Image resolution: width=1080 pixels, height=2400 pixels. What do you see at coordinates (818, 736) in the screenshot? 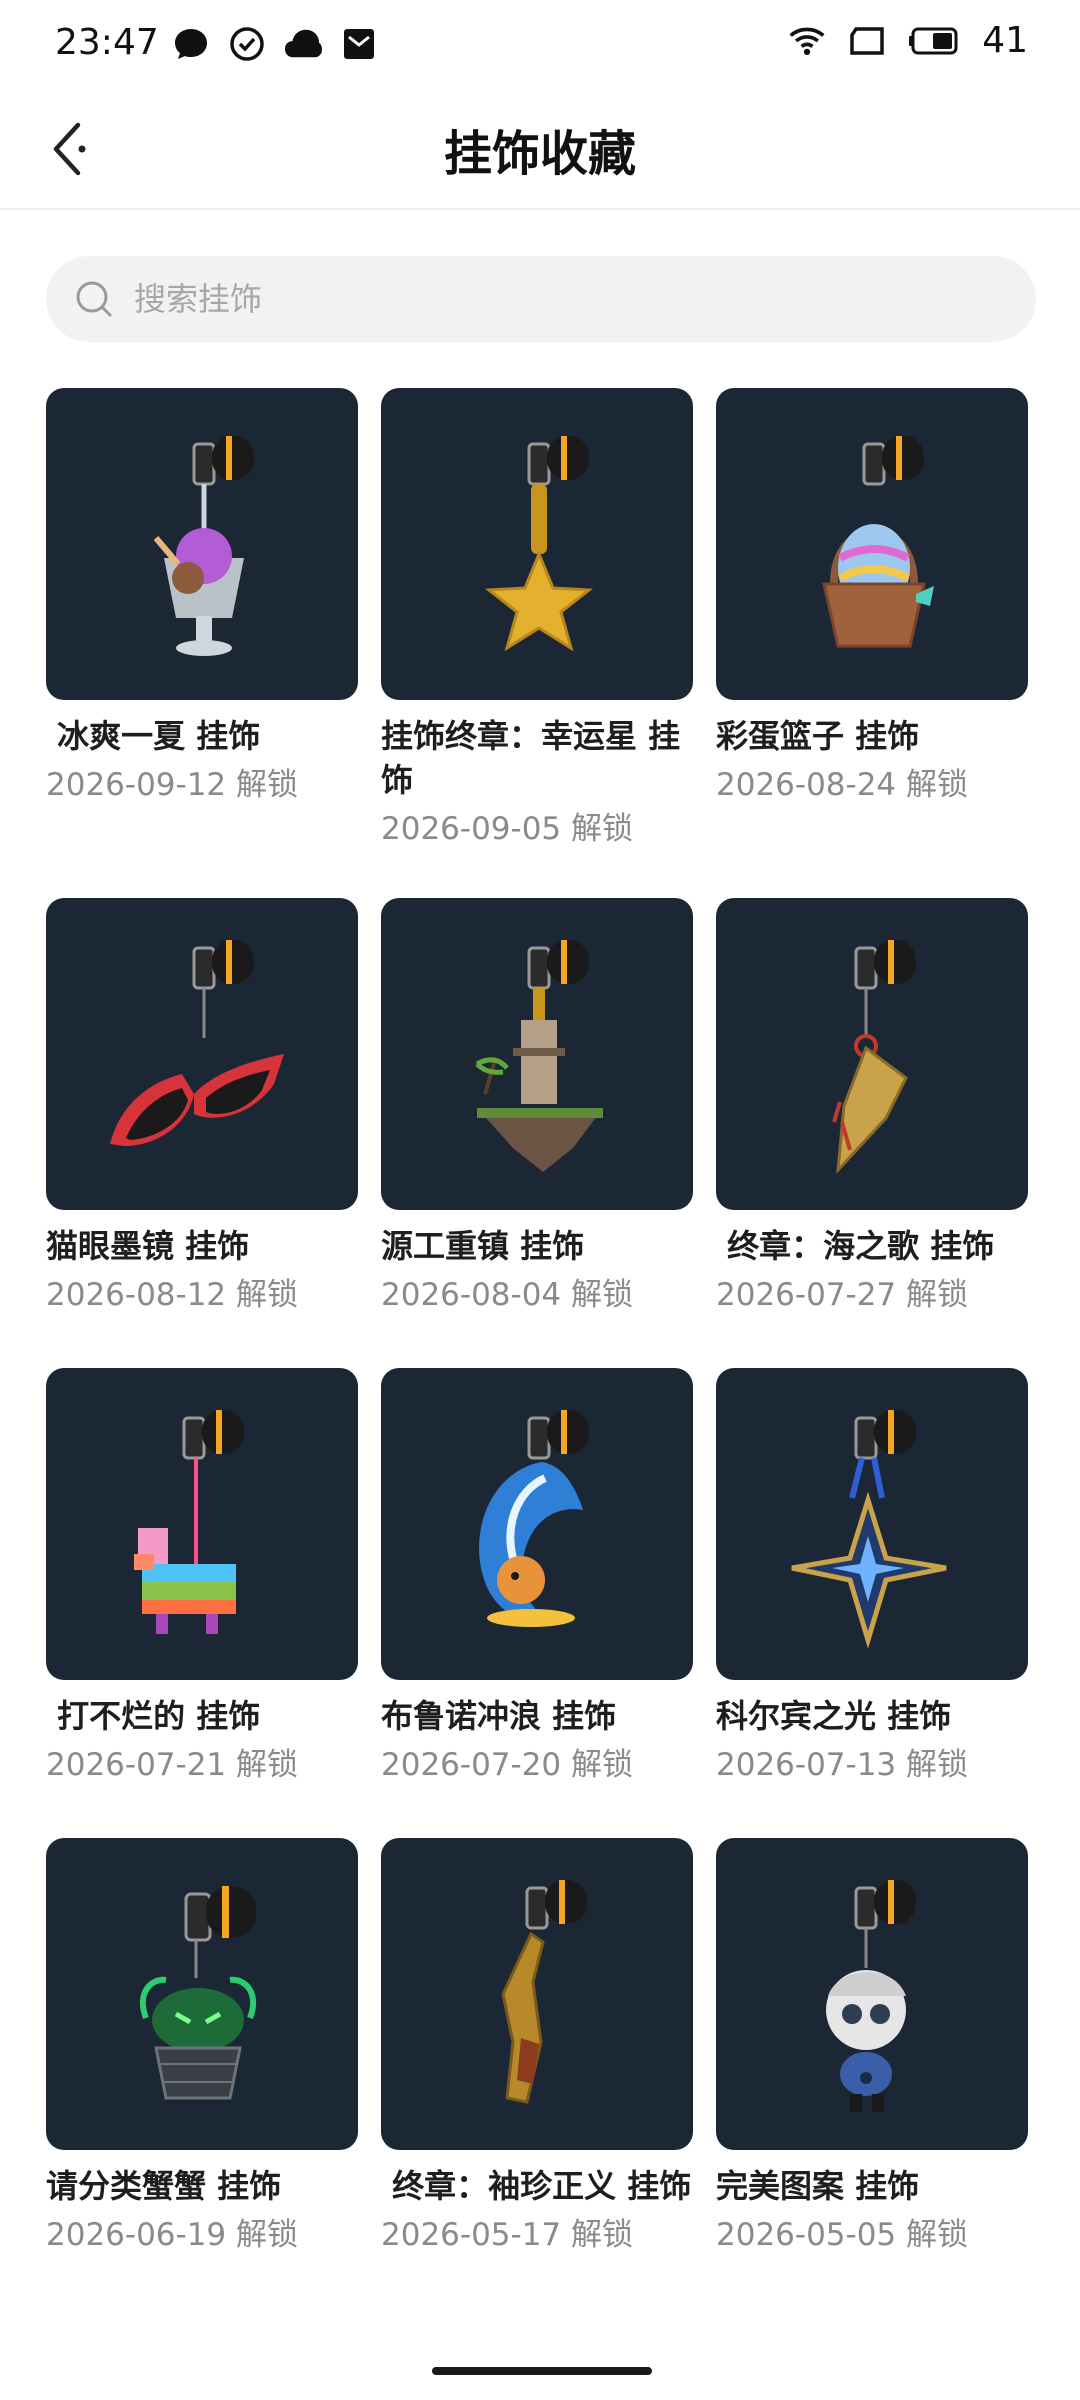
I see `charm-title: 彩蛋篮子 挂饰` at bounding box center [818, 736].